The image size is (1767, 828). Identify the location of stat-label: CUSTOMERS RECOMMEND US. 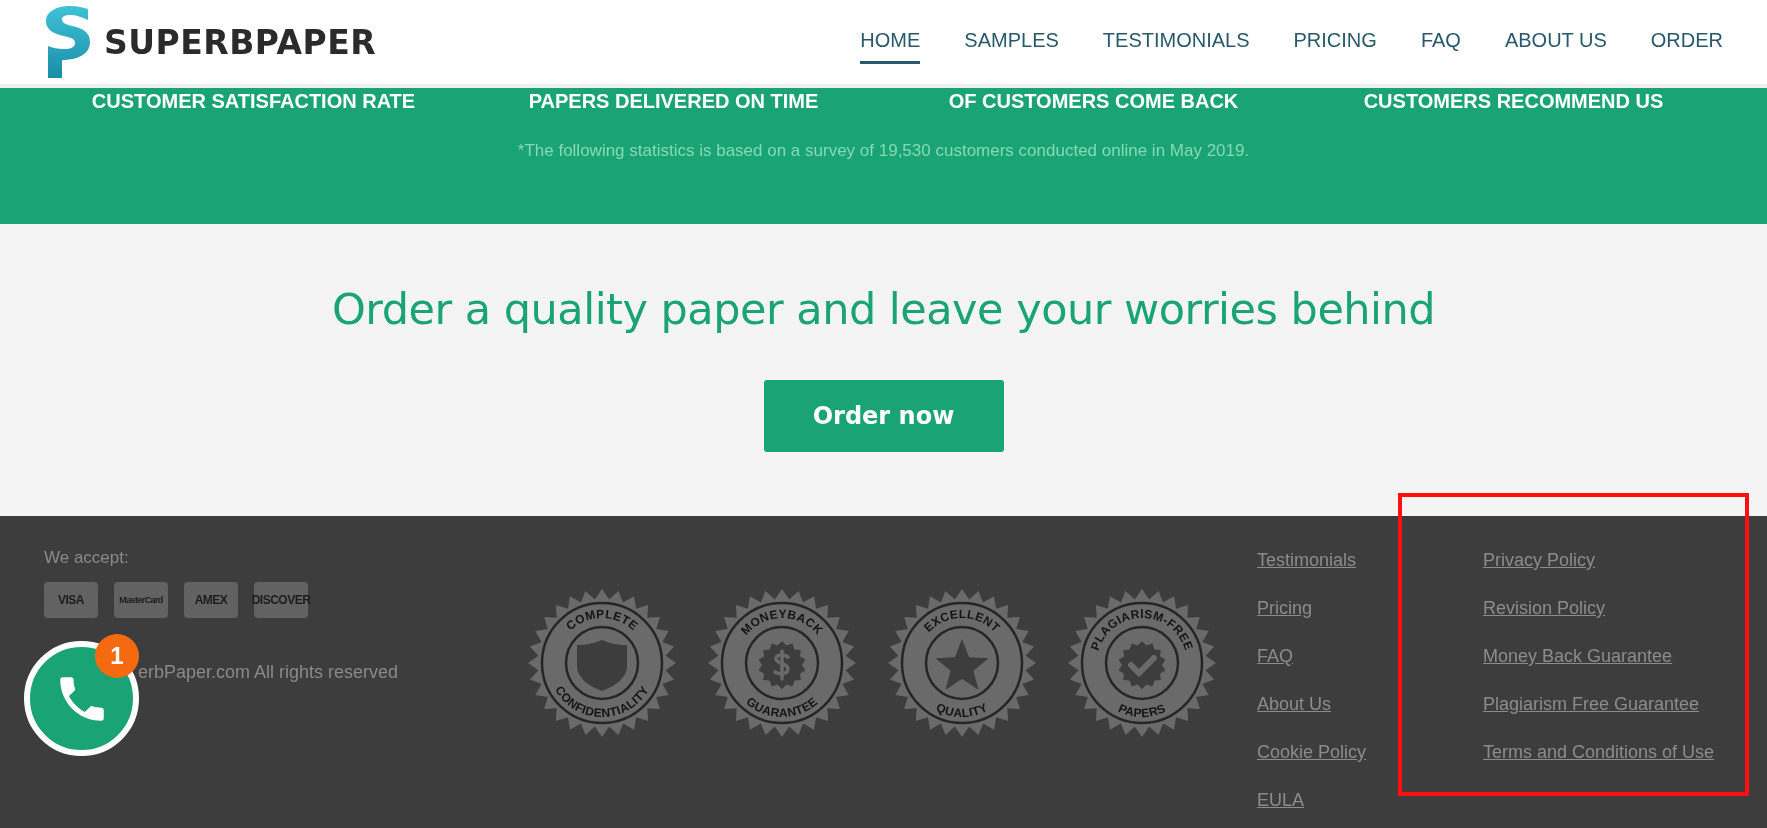
(1513, 101).